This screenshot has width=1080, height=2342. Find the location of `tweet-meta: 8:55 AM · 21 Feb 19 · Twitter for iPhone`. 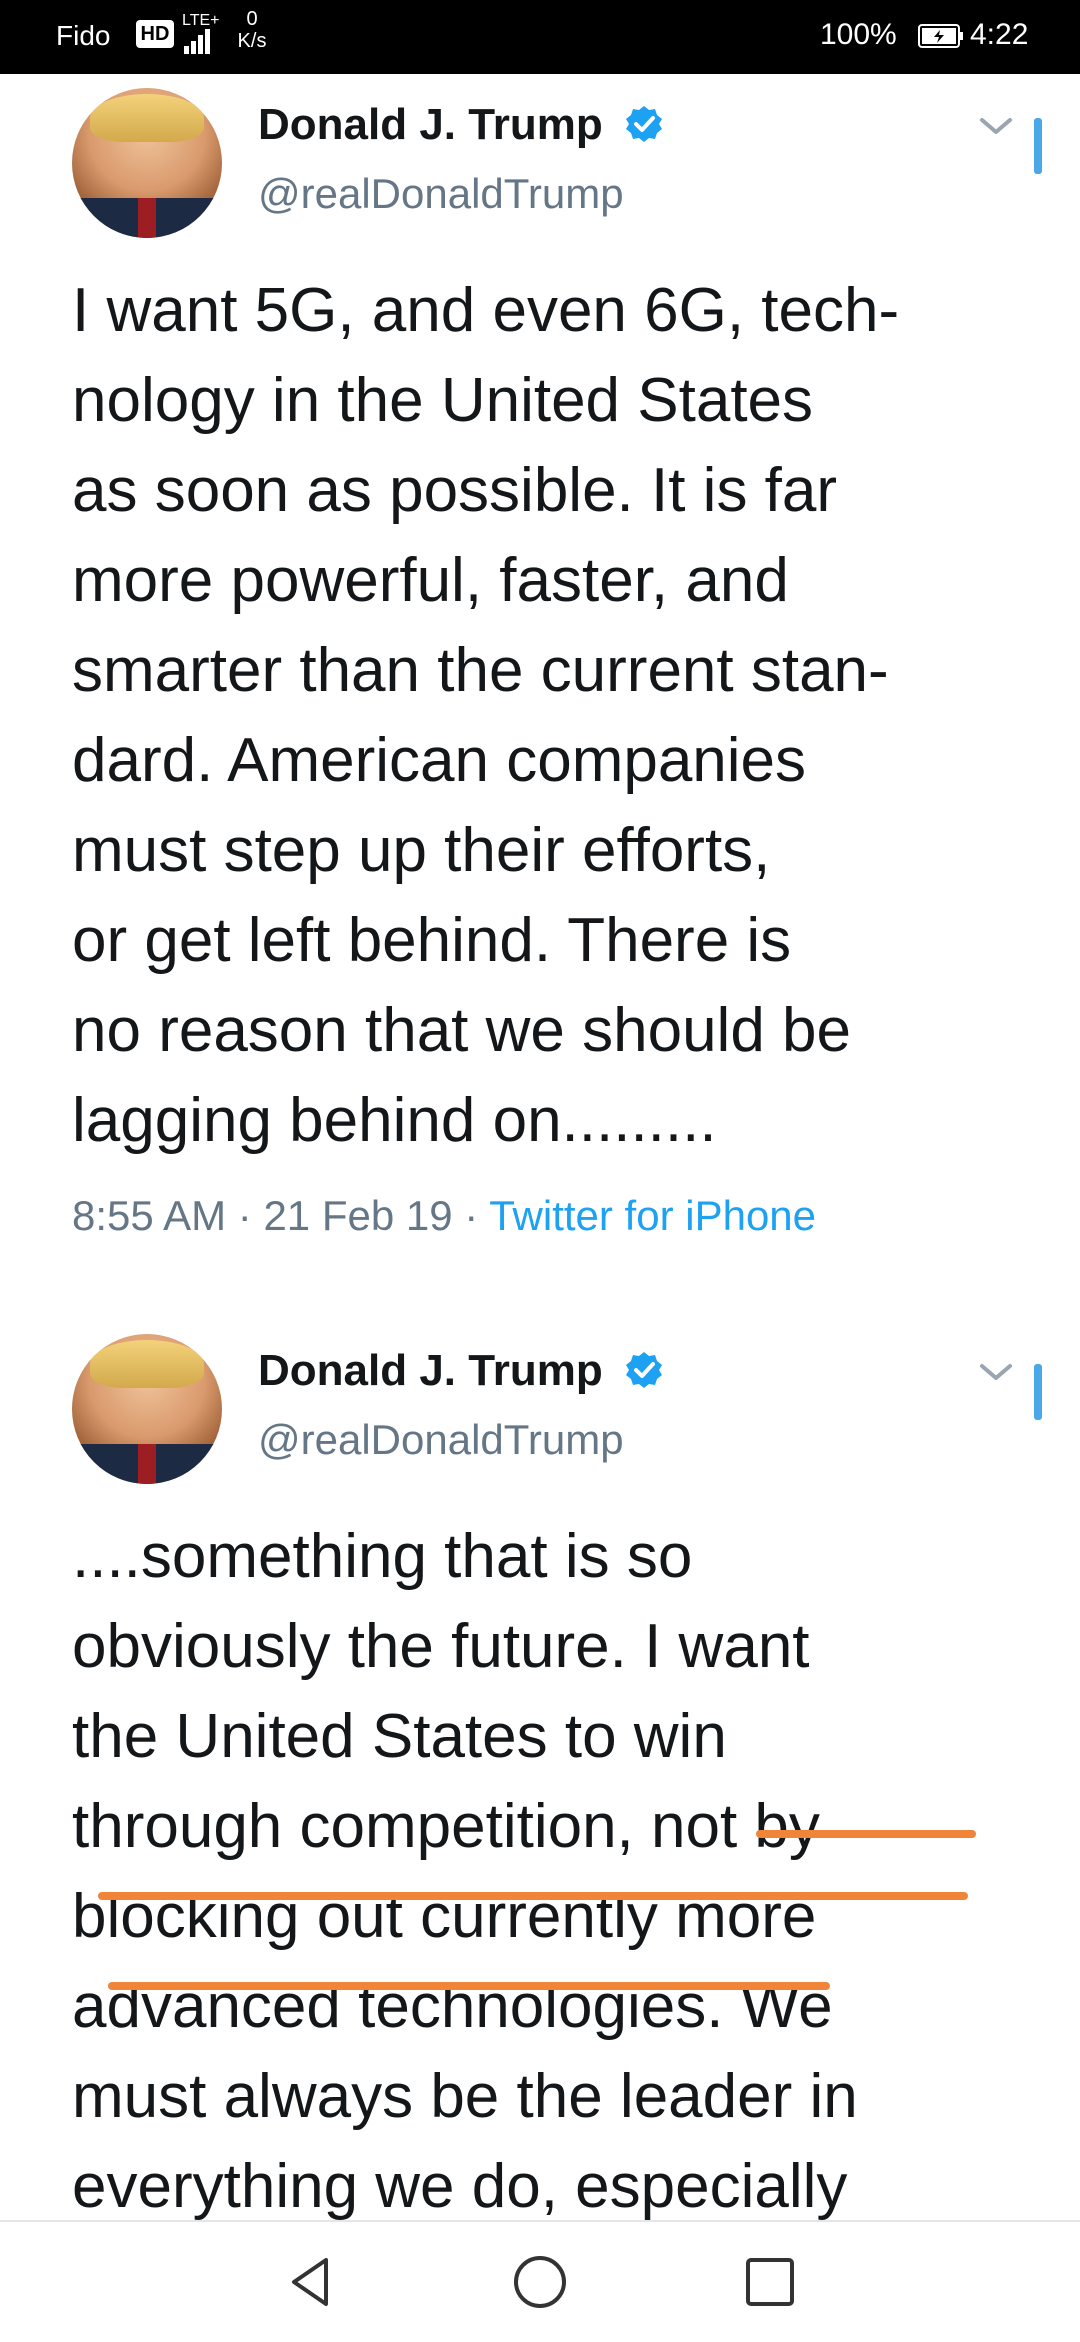

tweet-meta: 8:55 AM · 21 Feb 19 · Twitter for iPhone is located at coordinates (444, 1216).